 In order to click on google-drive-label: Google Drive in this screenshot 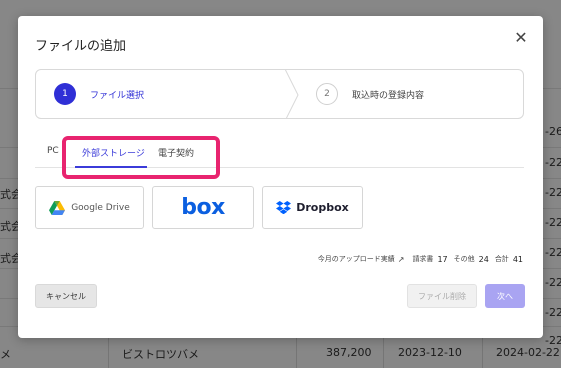, I will do `click(100, 207)`.